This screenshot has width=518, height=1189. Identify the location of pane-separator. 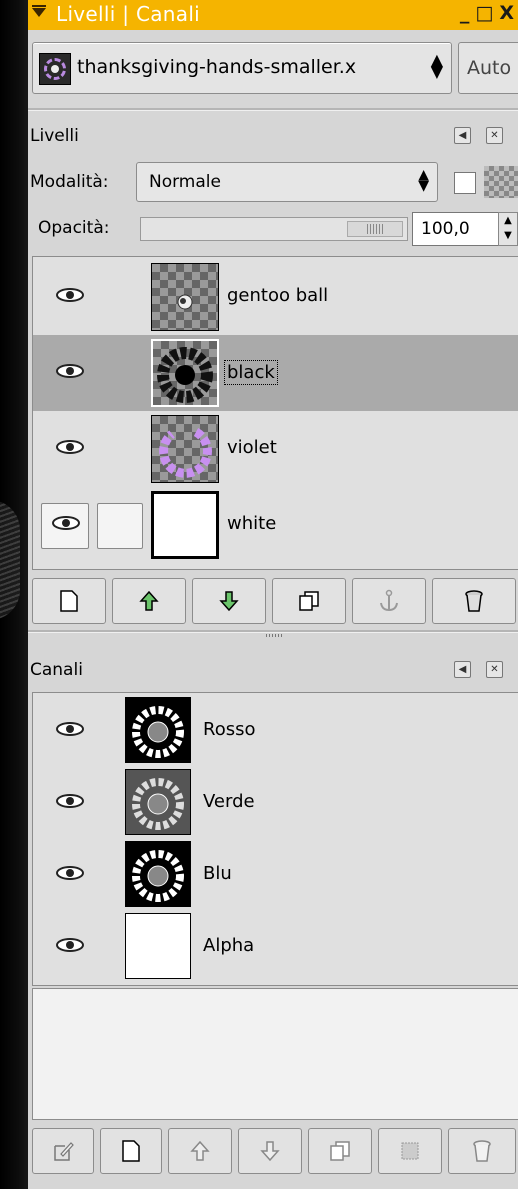
(273, 631).